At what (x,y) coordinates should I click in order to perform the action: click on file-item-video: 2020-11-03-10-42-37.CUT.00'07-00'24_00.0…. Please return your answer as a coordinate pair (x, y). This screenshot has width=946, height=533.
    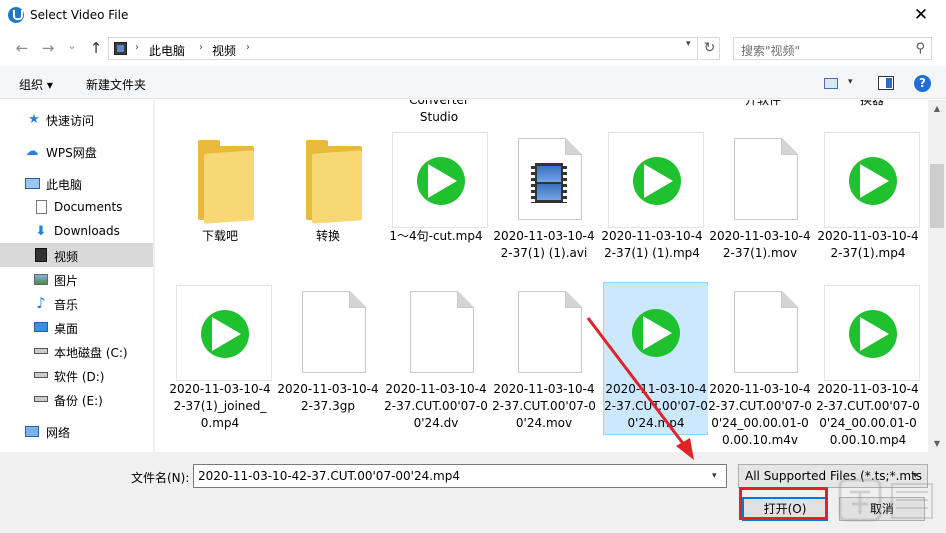
    Looking at the image, I should click on (868, 366).